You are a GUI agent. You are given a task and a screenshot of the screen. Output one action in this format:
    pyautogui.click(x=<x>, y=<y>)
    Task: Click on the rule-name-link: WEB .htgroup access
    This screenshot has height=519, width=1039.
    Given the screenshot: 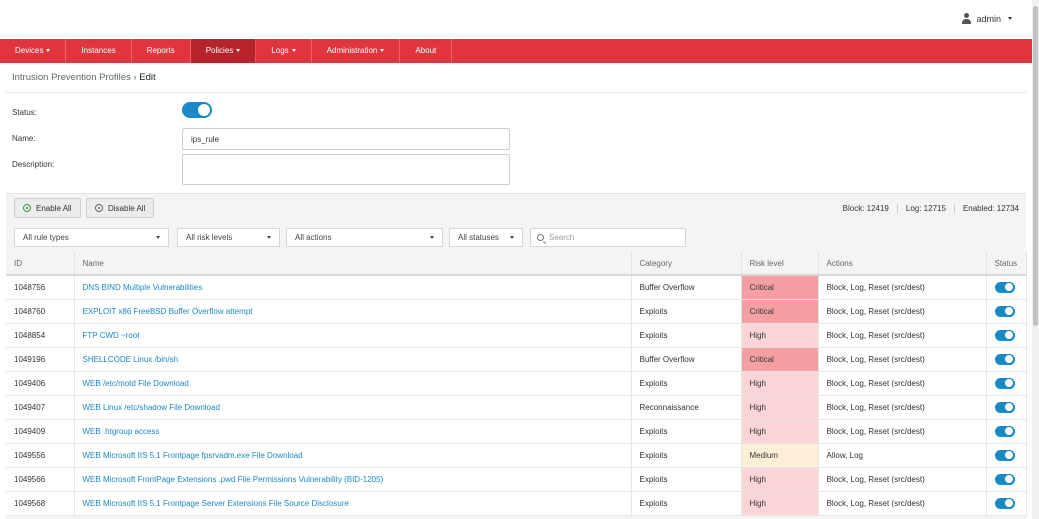 What is the action you would take?
    pyautogui.click(x=353, y=431)
    